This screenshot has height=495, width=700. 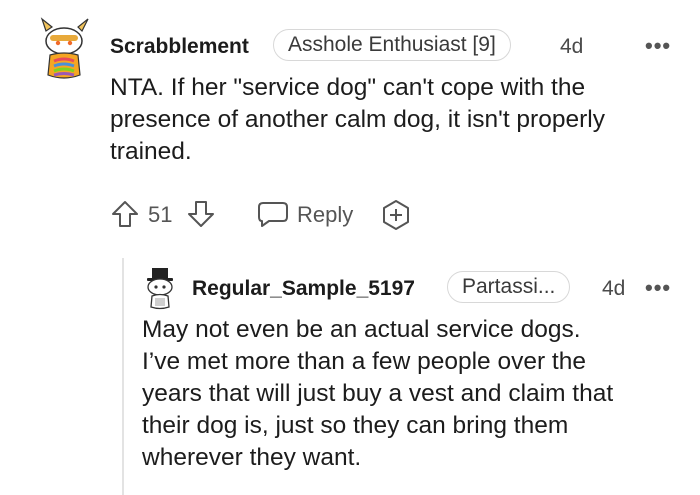 What do you see at coordinates (325, 214) in the screenshot?
I see `reply-label: Reply` at bounding box center [325, 214].